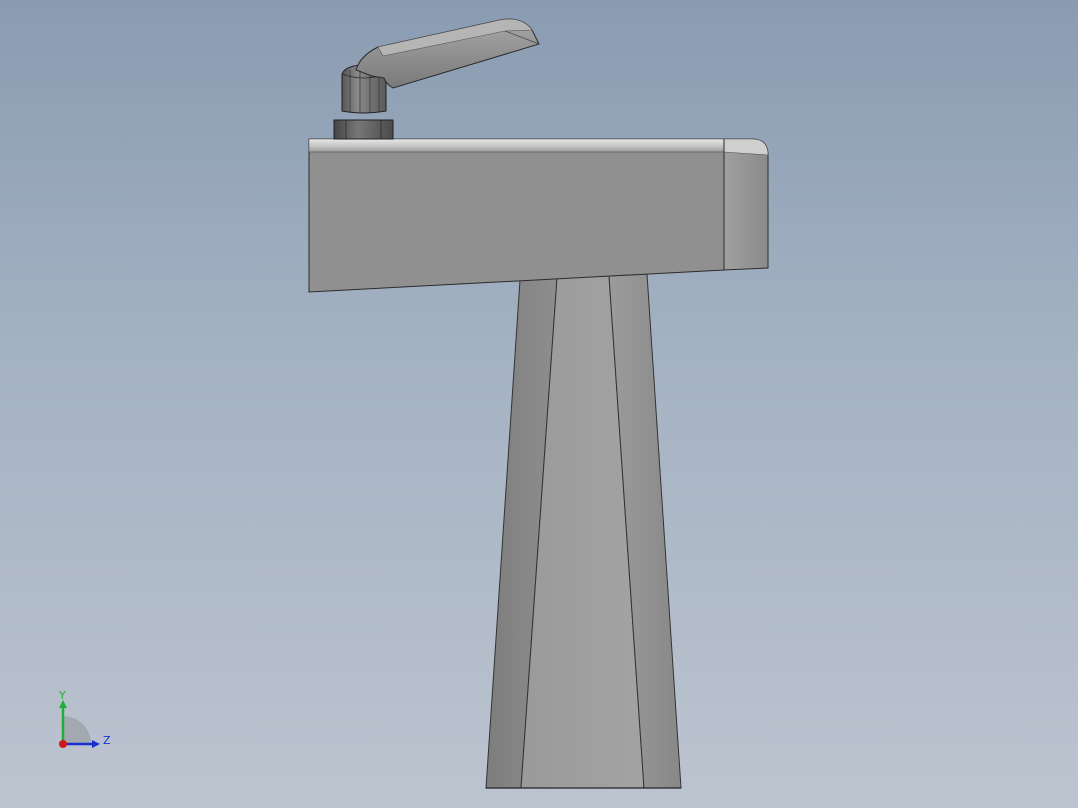 This screenshot has height=808, width=1078. I want to click on y-axis-label: Y, so click(62, 695).